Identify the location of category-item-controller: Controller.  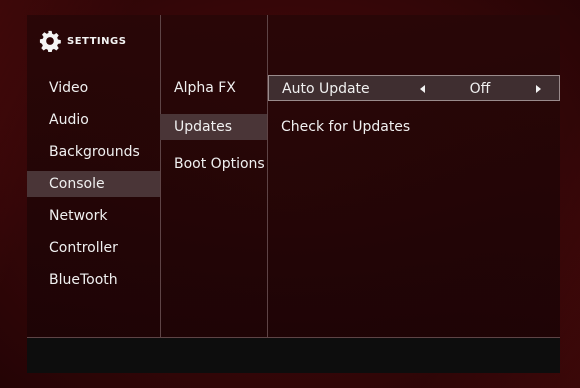
(93, 248).